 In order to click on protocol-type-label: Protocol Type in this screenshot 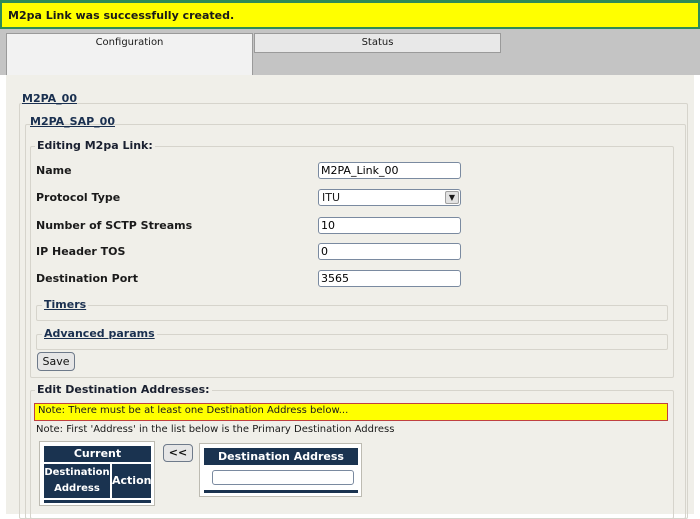, I will do `click(78, 197)`.